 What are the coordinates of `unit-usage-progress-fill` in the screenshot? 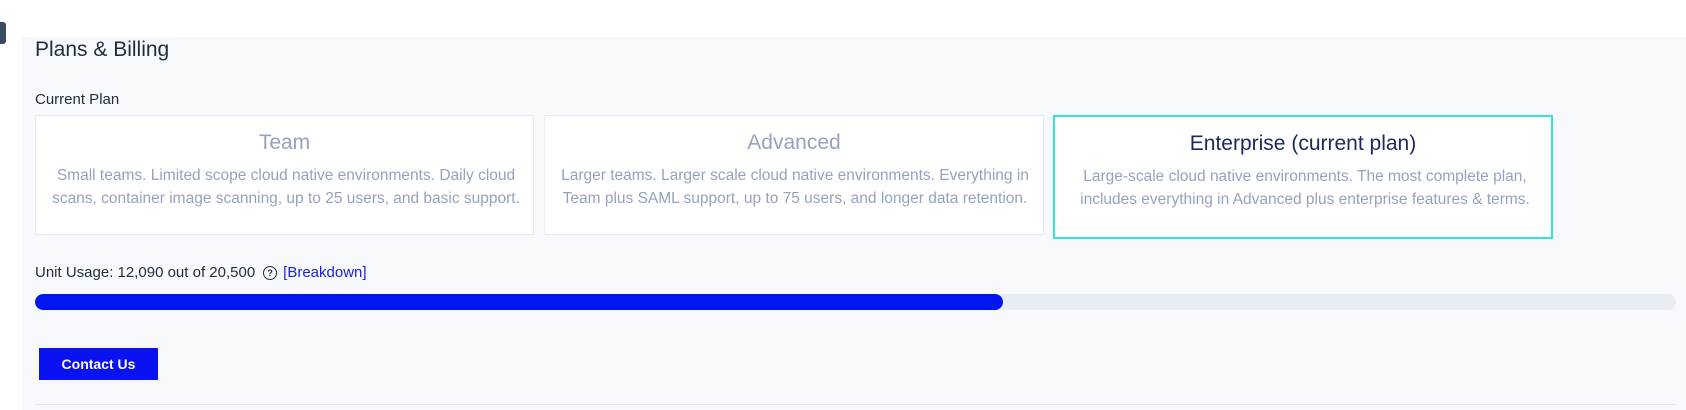 It's located at (519, 302).